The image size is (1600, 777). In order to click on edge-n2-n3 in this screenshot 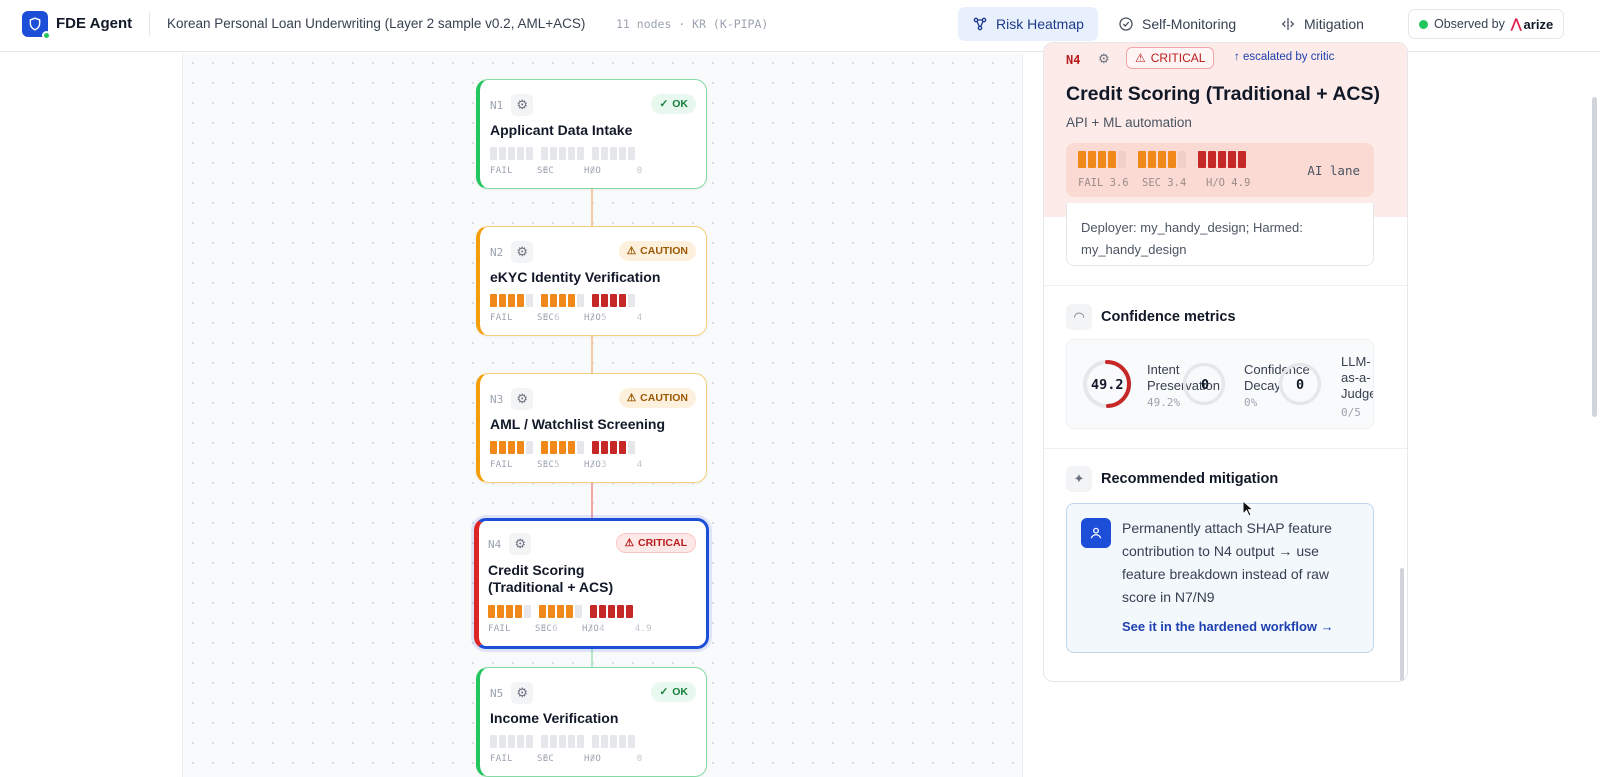, I will do `click(592, 354)`.